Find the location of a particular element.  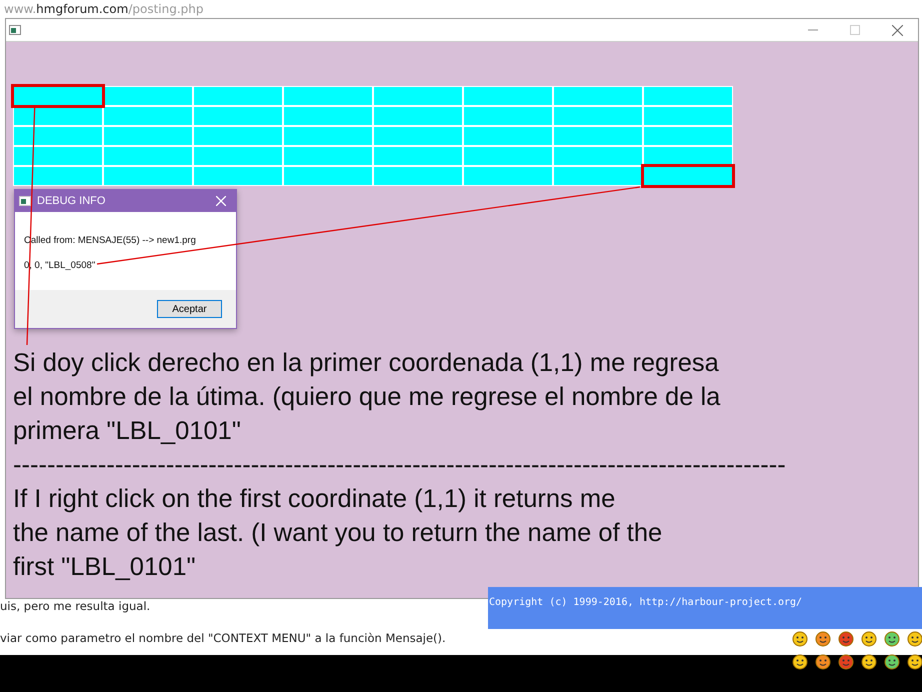

maximize-icon is located at coordinates (855, 30).